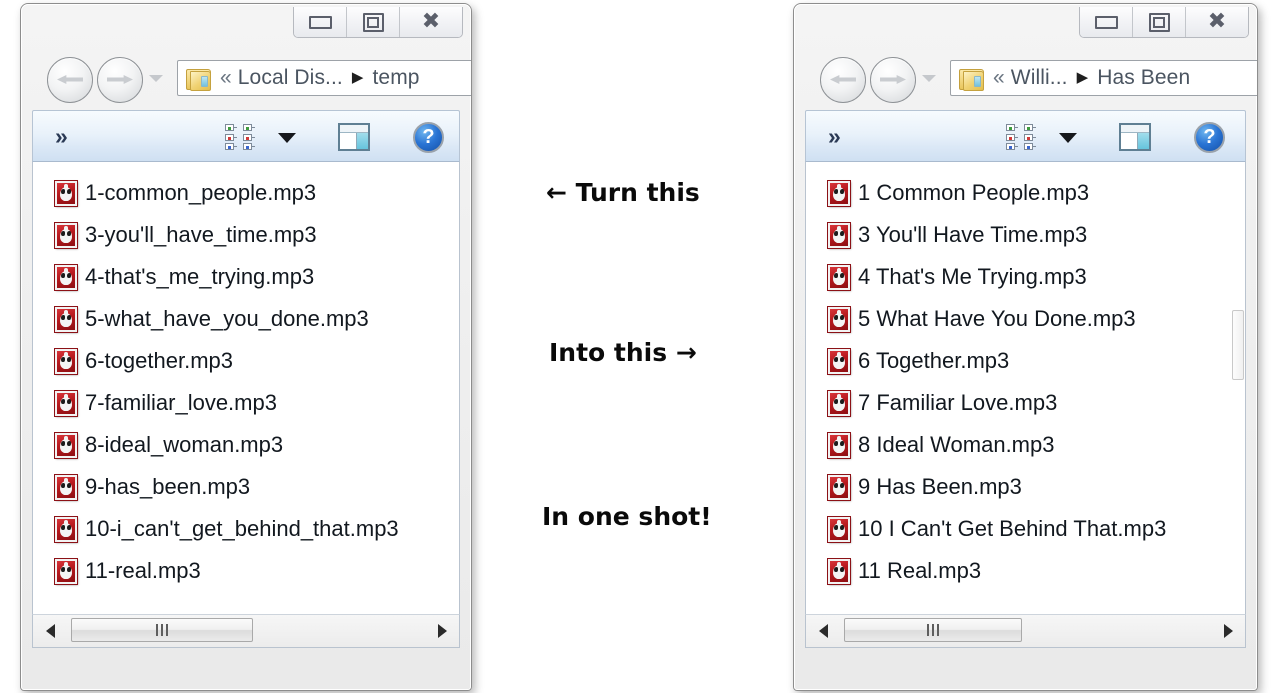  I want to click on navigation-row: « Willi... ▶ Has Been, so click(1025, 79).